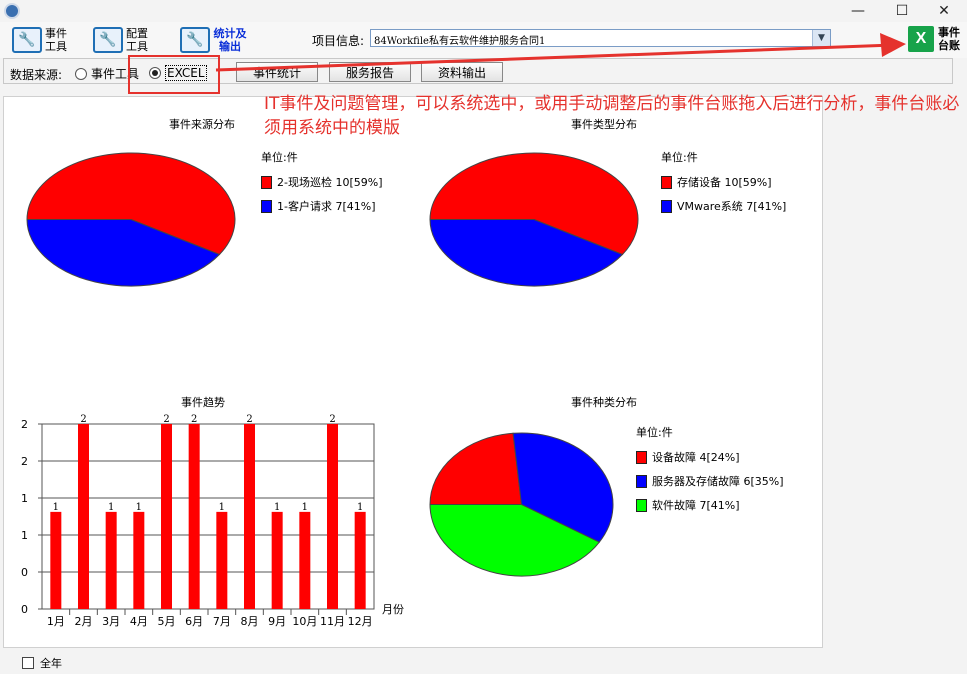 The width and height of the screenshot is (967, 674). I want to click on all-year-checkbox: 全年, so click(42, 663).